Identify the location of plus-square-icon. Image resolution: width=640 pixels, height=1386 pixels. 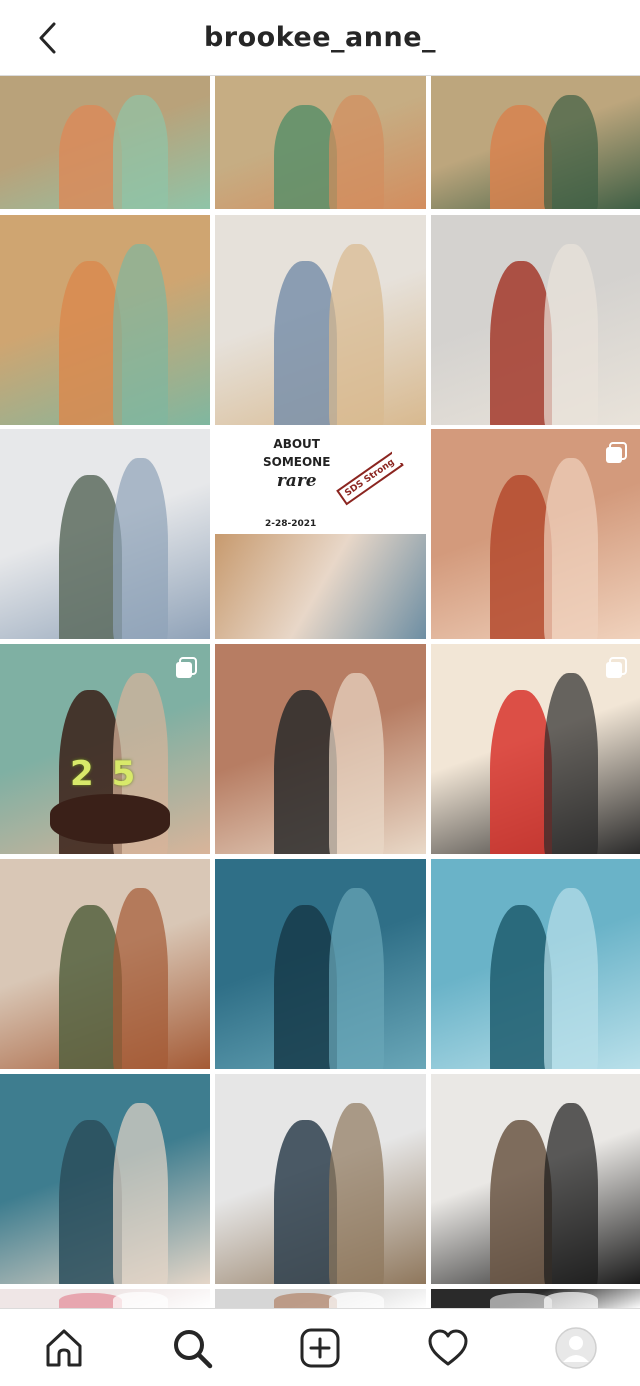
(320, 1347).